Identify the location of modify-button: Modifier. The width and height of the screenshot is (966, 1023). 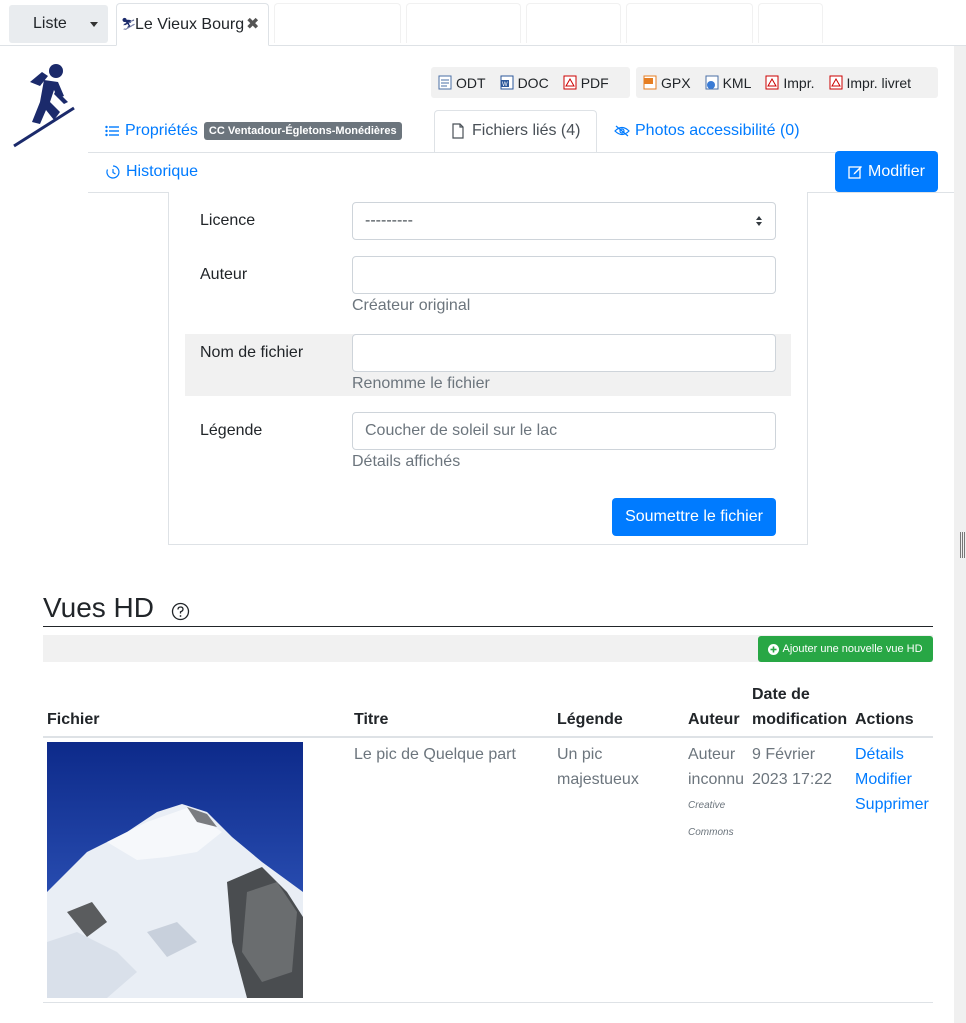
(886, 171).